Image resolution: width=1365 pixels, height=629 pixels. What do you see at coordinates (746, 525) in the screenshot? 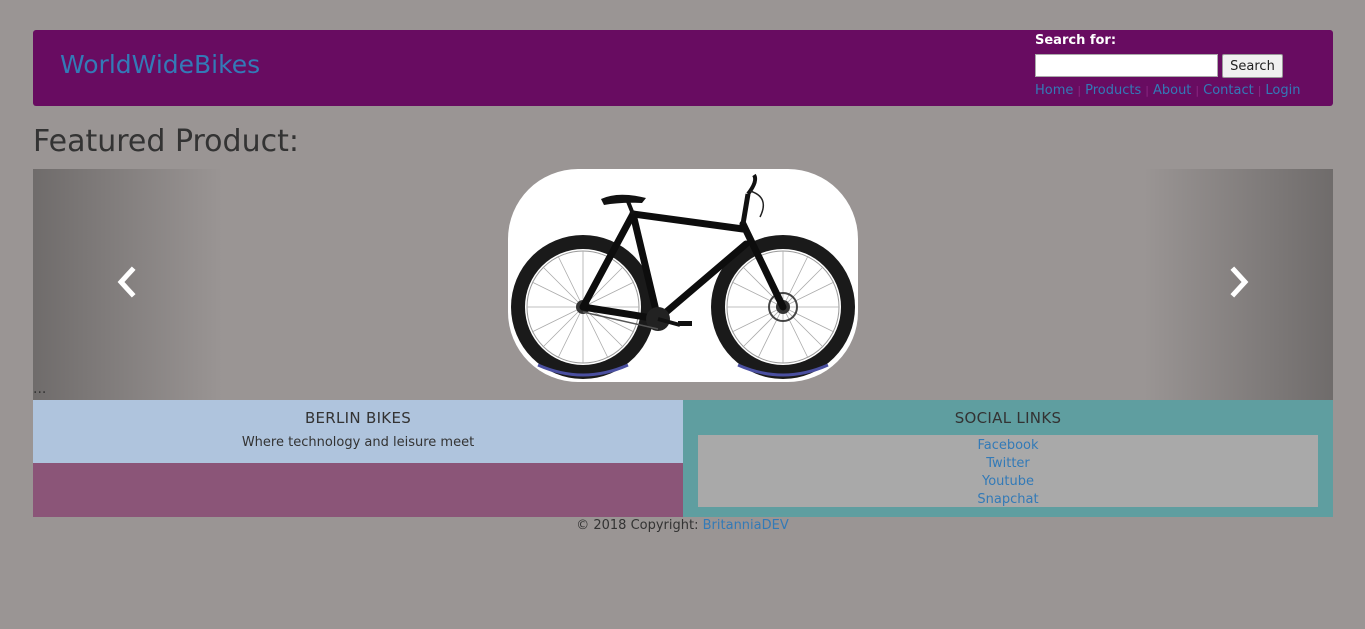
I see `copyright-link: BritanniaDEV` at bounding box center [746, 525].